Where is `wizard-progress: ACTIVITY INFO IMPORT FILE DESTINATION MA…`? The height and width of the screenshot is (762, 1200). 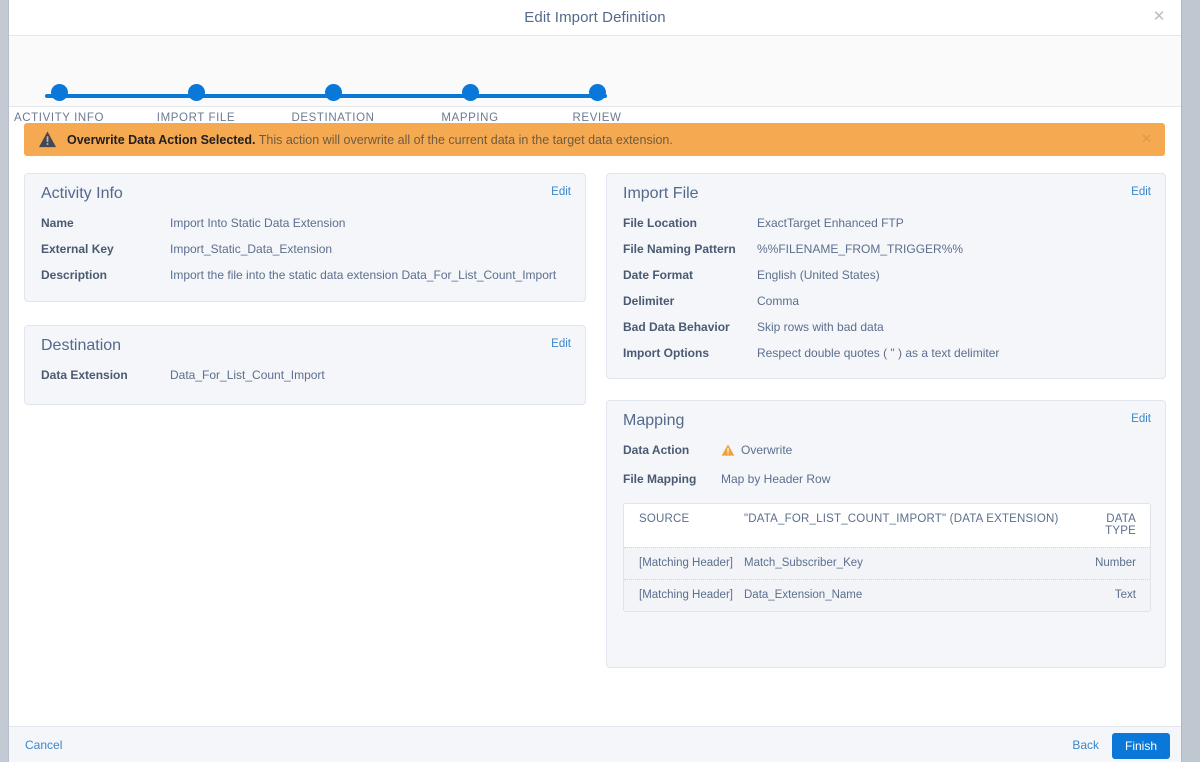
wizard-progress: ACTIVITY INFO IMPORT FILE DESTINATION MA… is located at coordinates (595, 80).